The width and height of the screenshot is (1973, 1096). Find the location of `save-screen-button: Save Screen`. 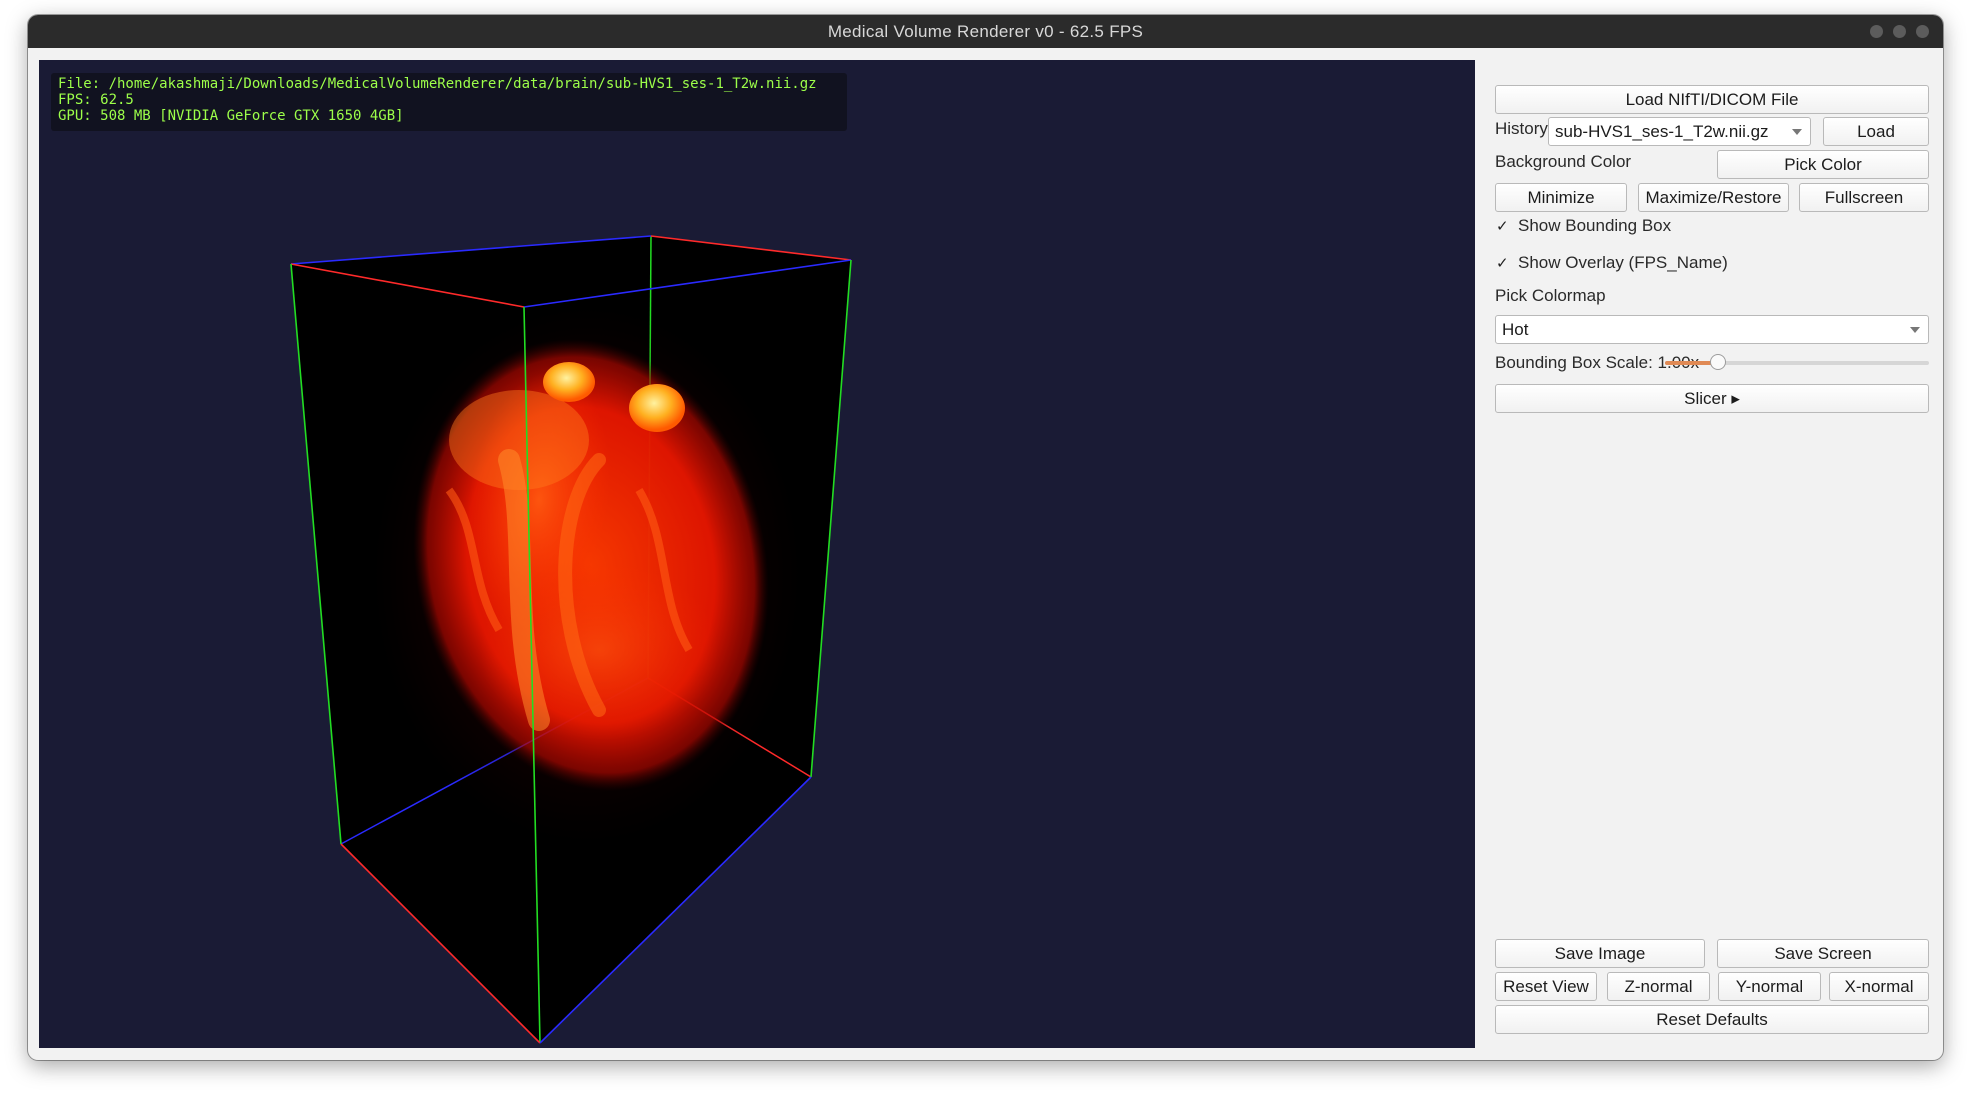

save-screen-button: Save Screen is located at coordinates (1823, 953).